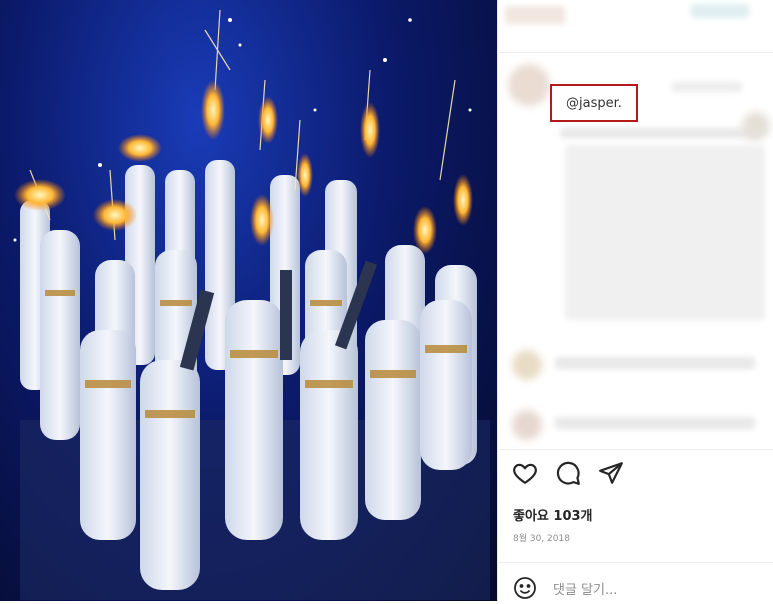 This screenshot has height=604, width=773. What do you see at coordinates (635, 449) in the screenshot?
I see `actions-divider` at bounding box center [635, 449].